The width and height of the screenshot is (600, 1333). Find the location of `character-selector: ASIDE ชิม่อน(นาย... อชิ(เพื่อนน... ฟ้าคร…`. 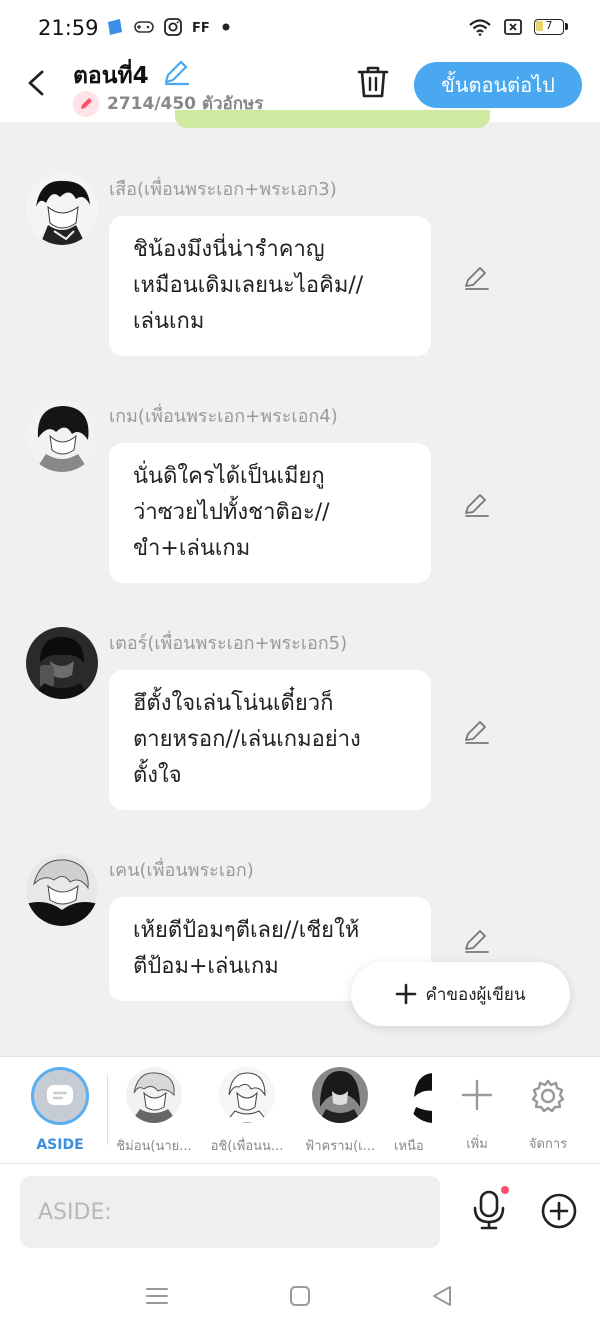

character-selector: ASIDE ชิม่อน(นาย... อชิ(เพื่อนน... ฟ้าคร… is located at coordinates (300, 1110).